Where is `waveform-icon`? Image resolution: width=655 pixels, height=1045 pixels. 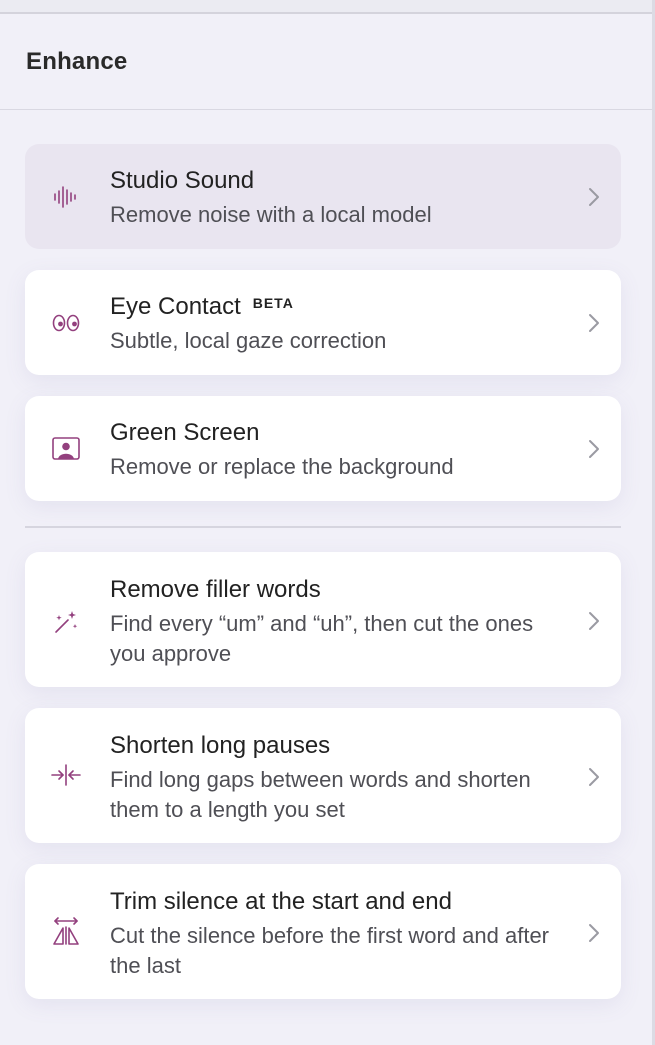
waveform-icon is located at coordinates (66, 197).